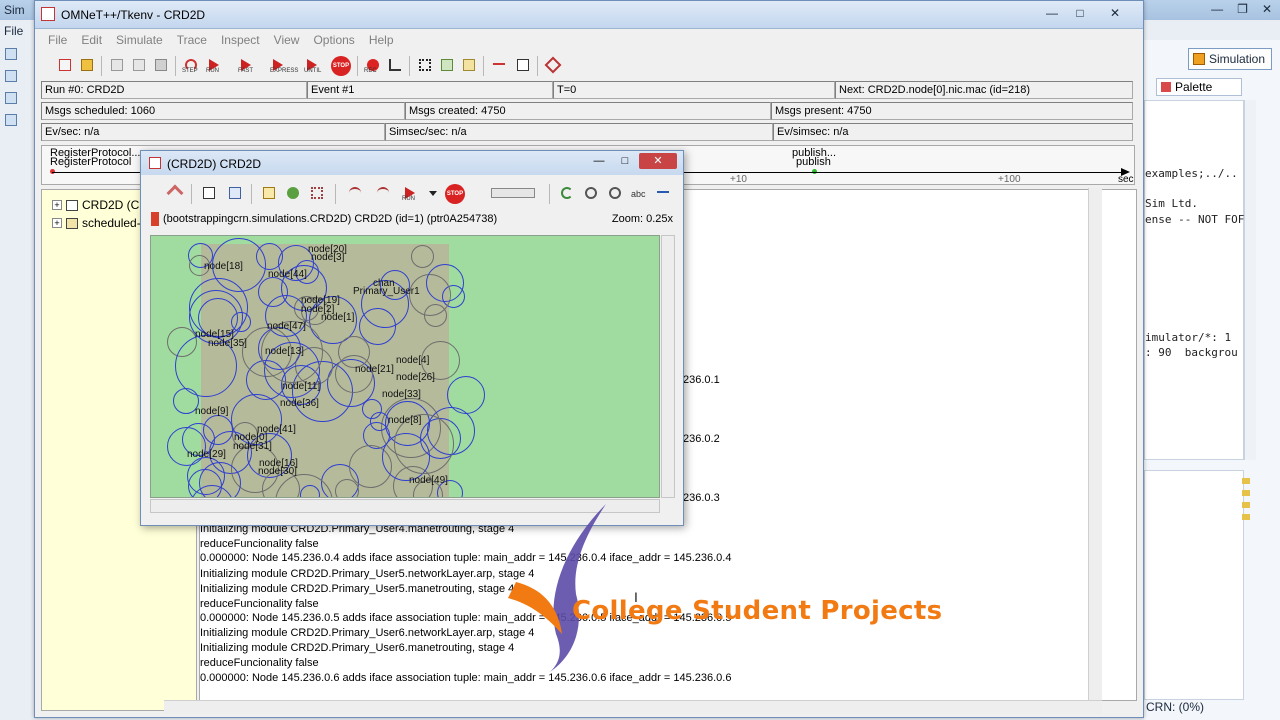  I want to click on restore-icon: ❐, so click(1242, 9).